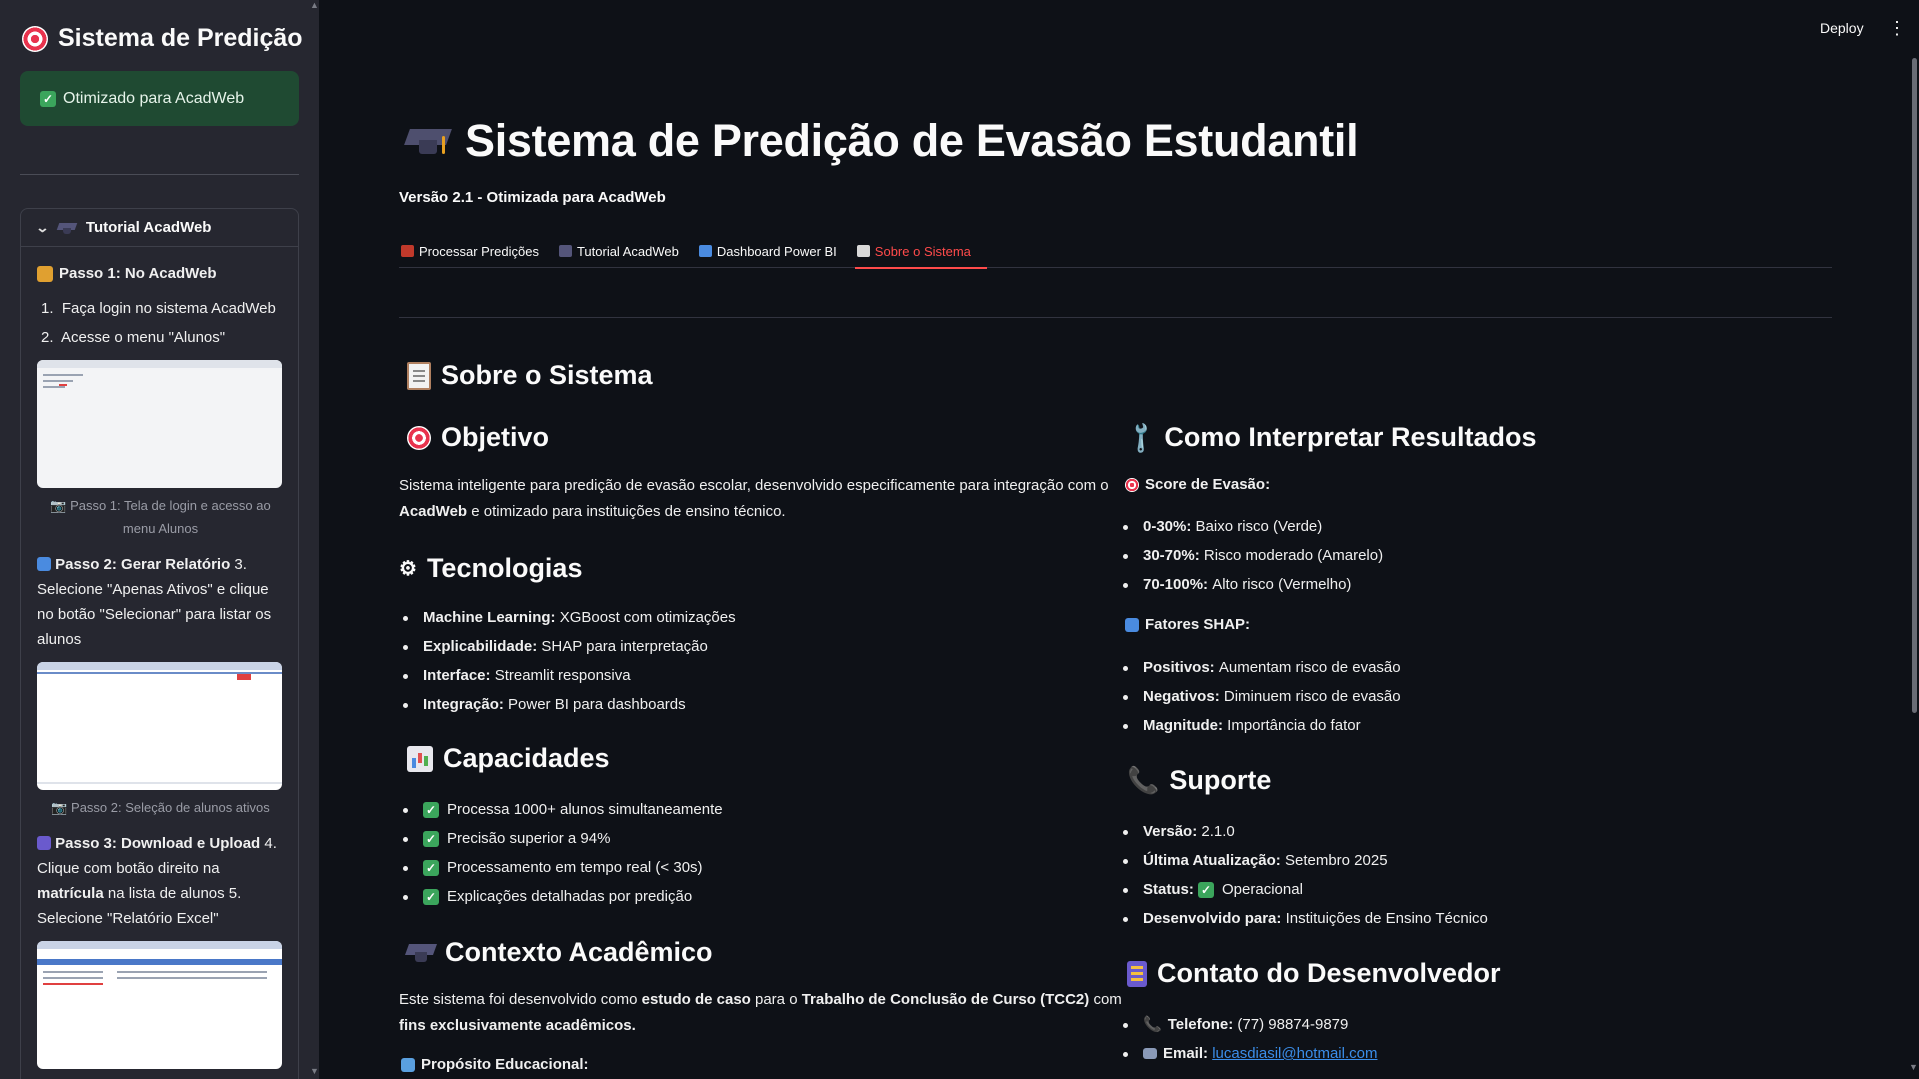 The height and width of the screenshot is (1079, 1919). What do you see at coordinates (44, 843) in the screenshot?
I see `floppy-disk-icon` at bounding box center [44, 843].